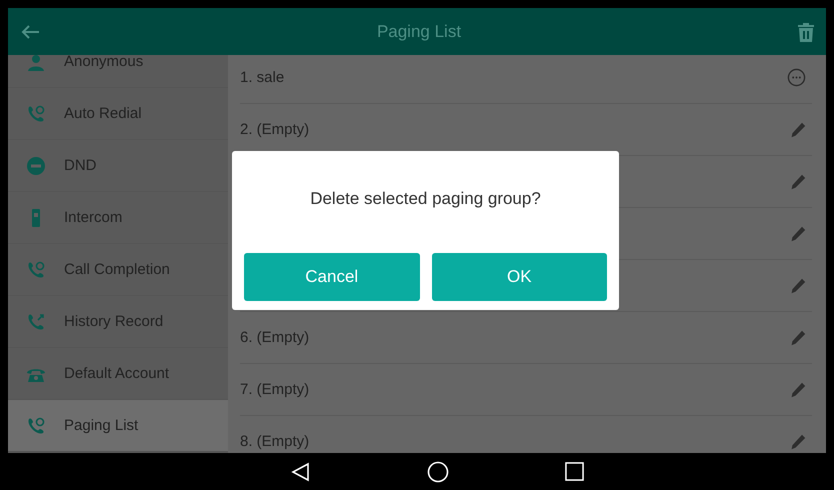 This screenshot has width=834, height=490. What do you see at coordinates (36, 63) in the screenshot?
I see `person-icon` at bounding box center [36, 63].